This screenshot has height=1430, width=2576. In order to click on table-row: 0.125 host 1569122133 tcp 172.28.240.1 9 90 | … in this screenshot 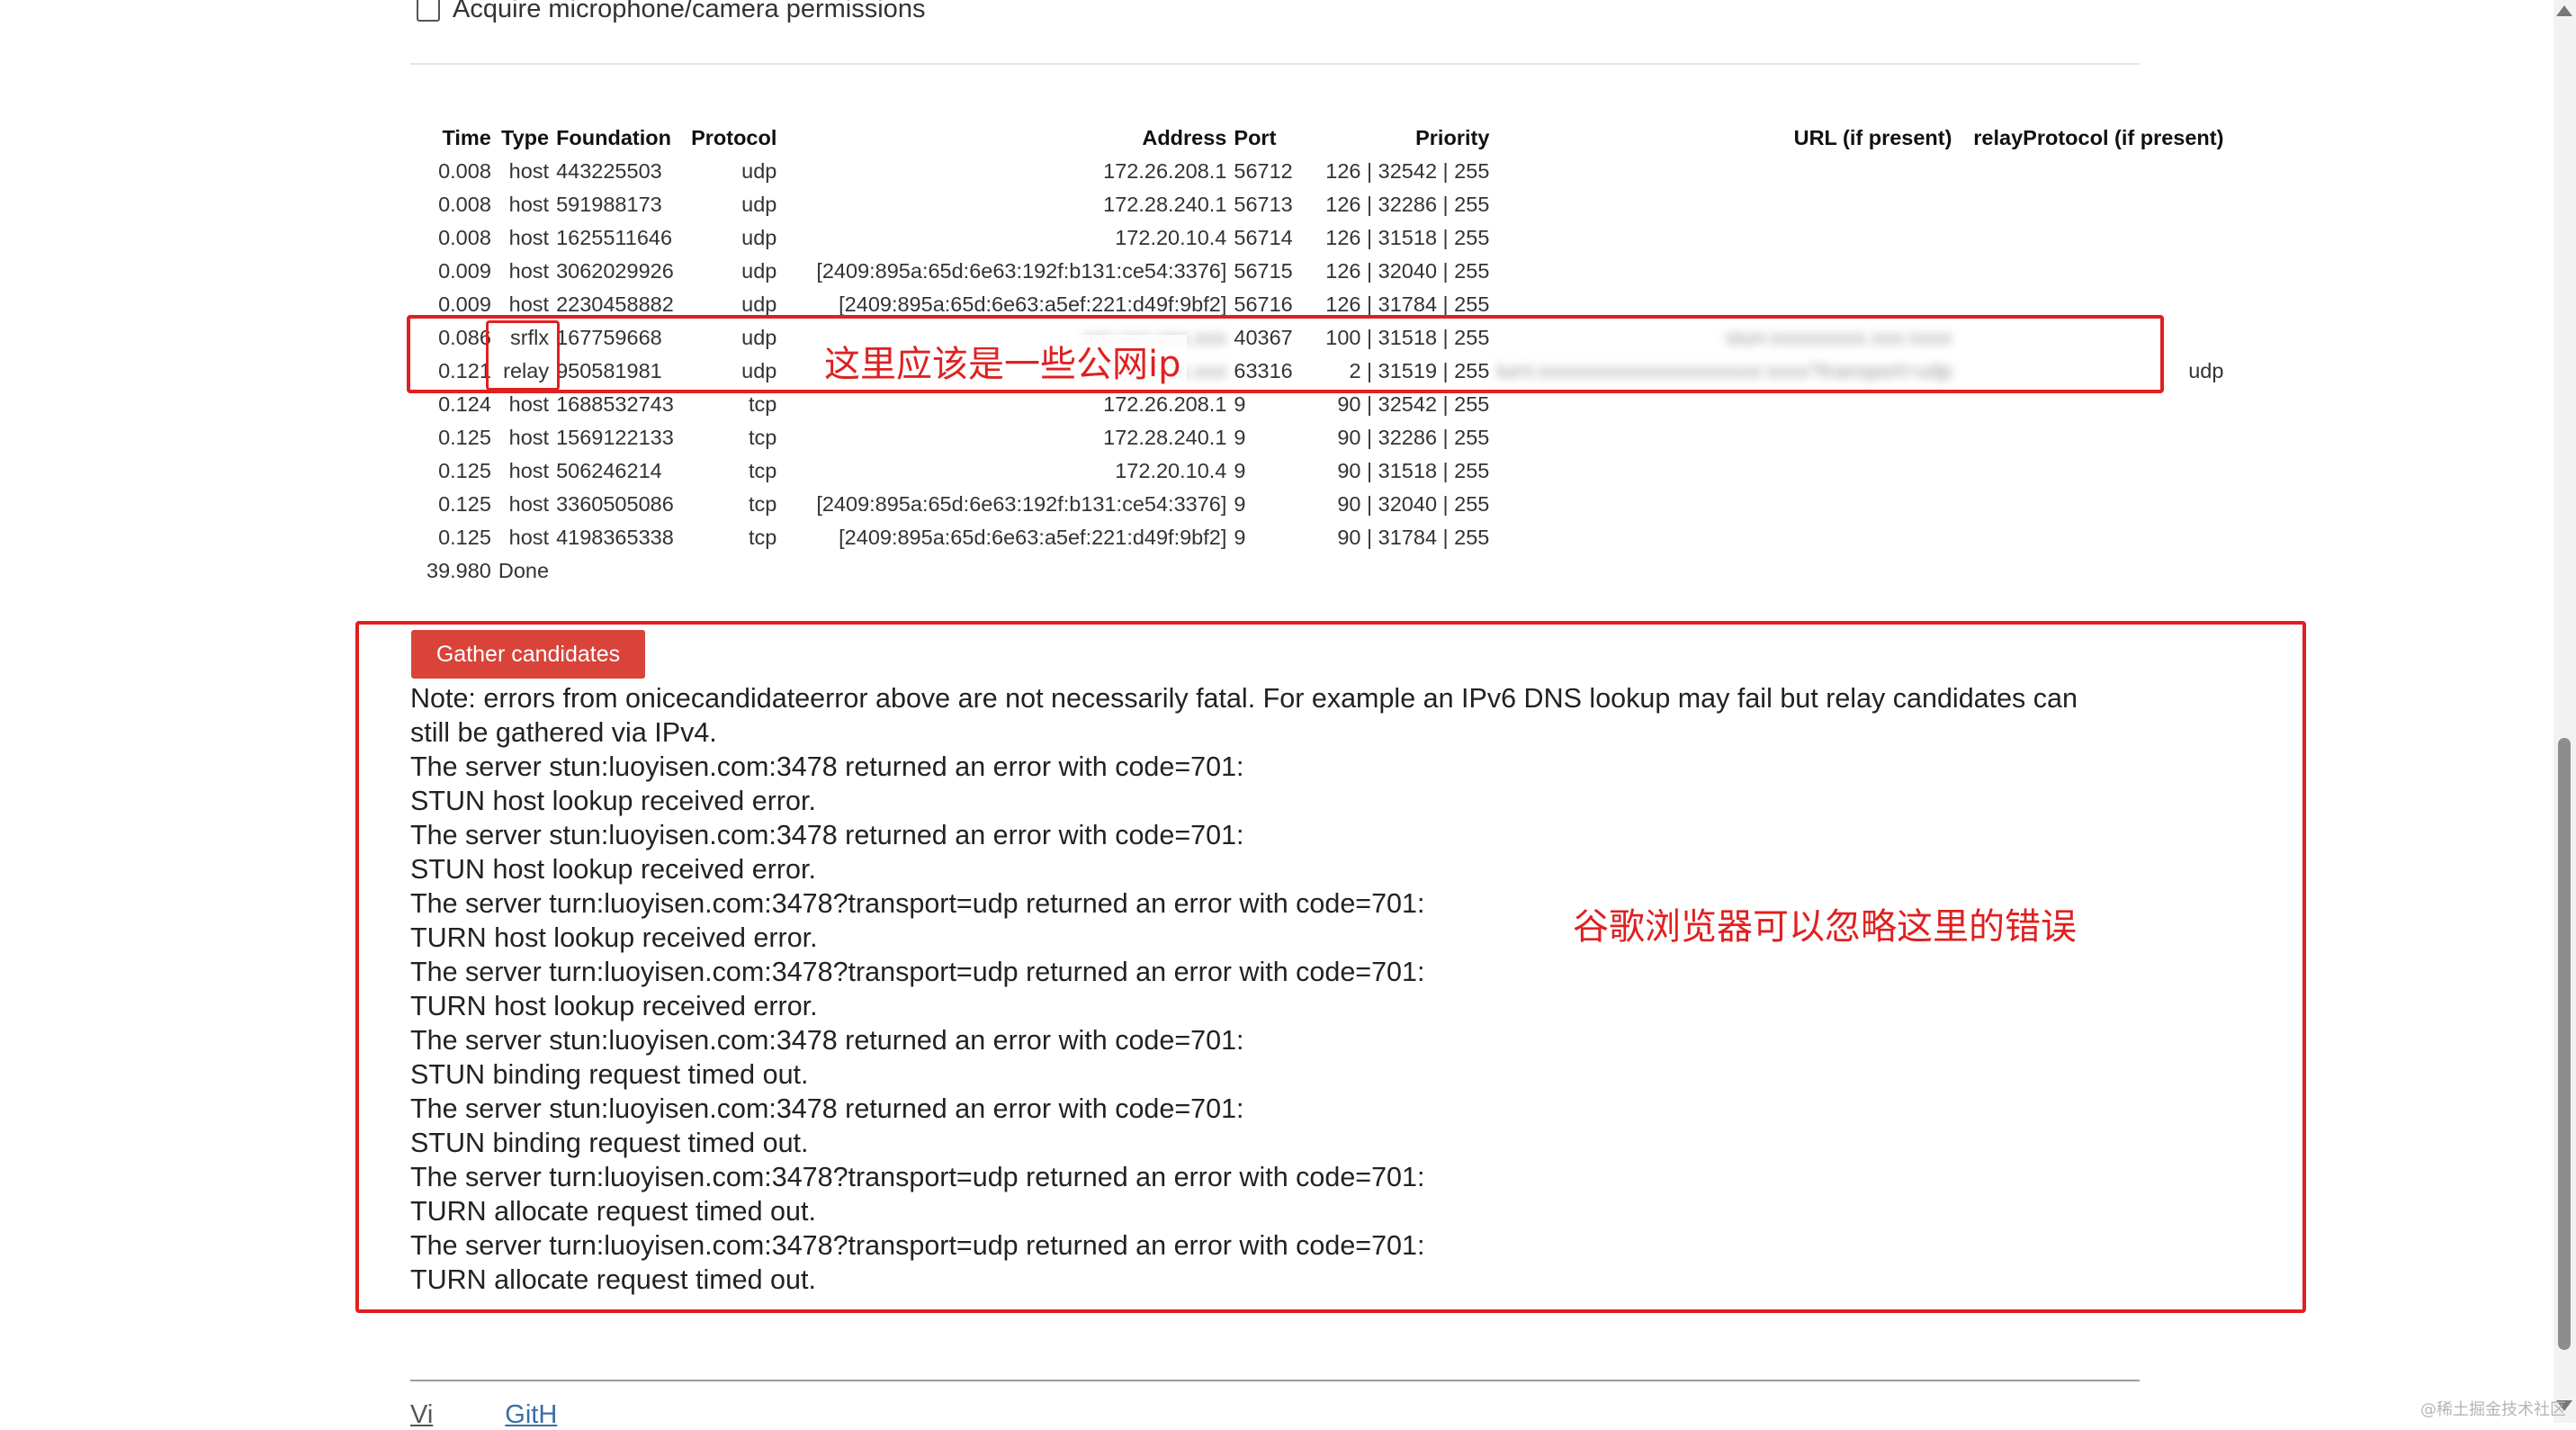, I will do `click(1325, 438)`.